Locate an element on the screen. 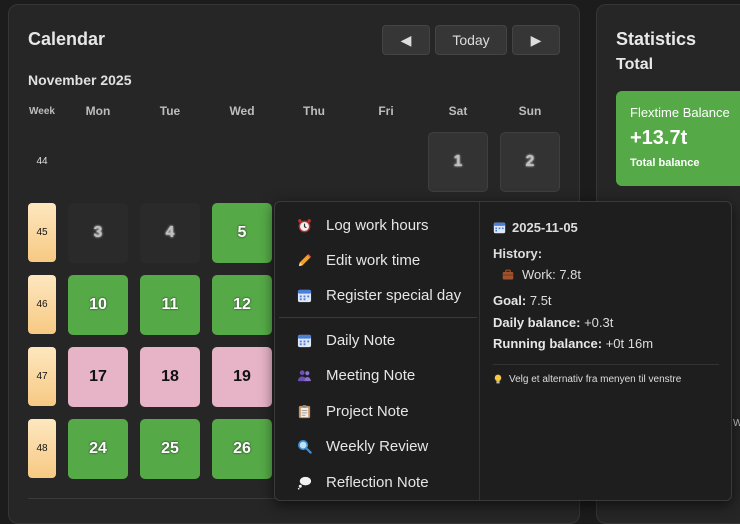 Image resolution: width=740 pixels, height=524 pixels. day-cell: 11 is located at coordinates (170, 305).